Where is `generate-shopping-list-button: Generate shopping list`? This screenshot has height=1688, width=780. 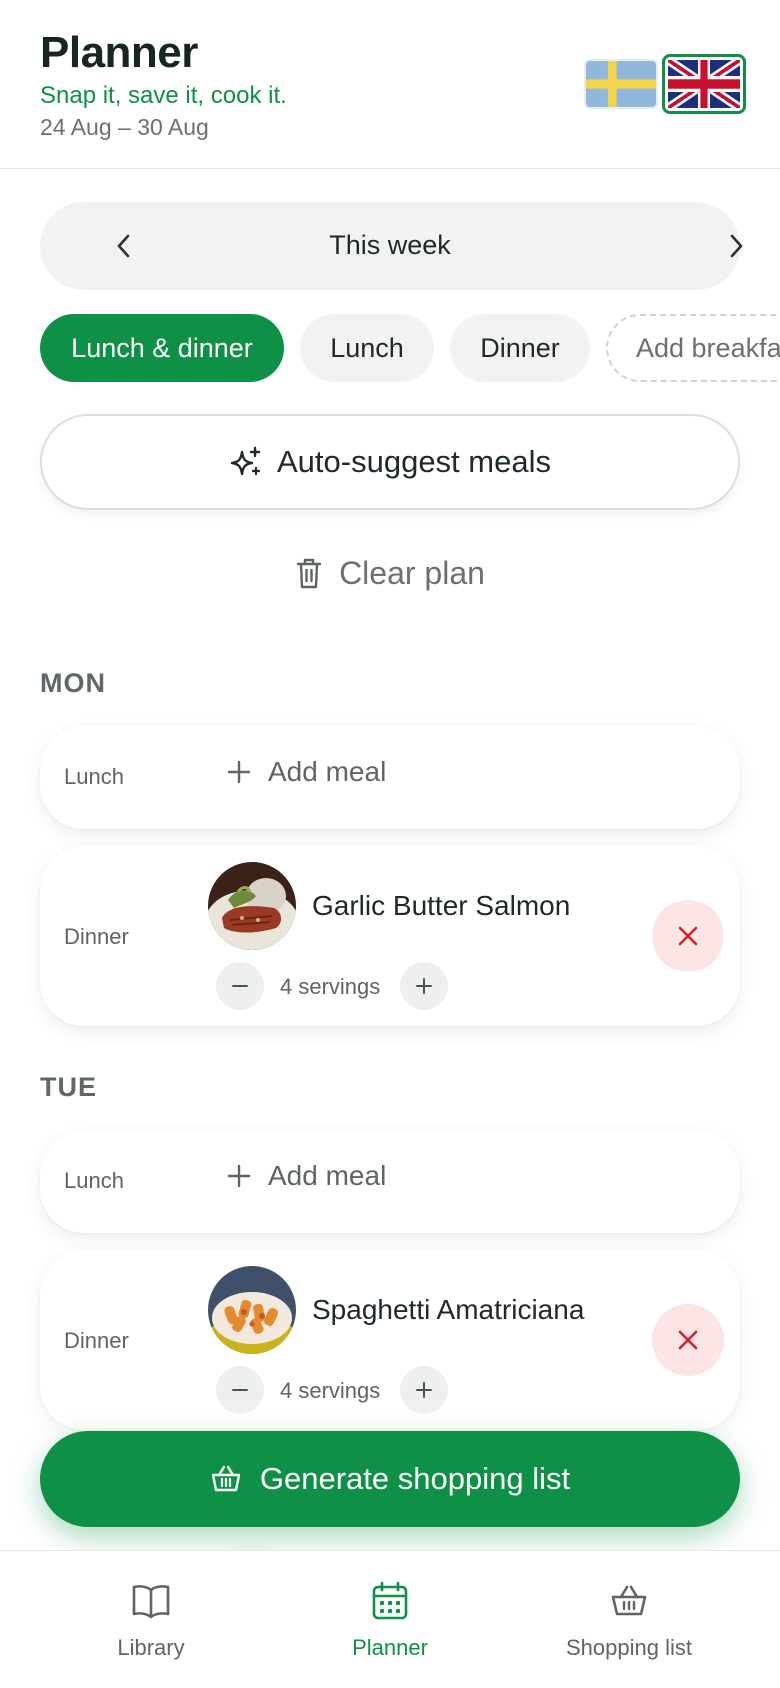
generate-shopping-list-button: Generate shopping list is located at coordinates (390, 1479).